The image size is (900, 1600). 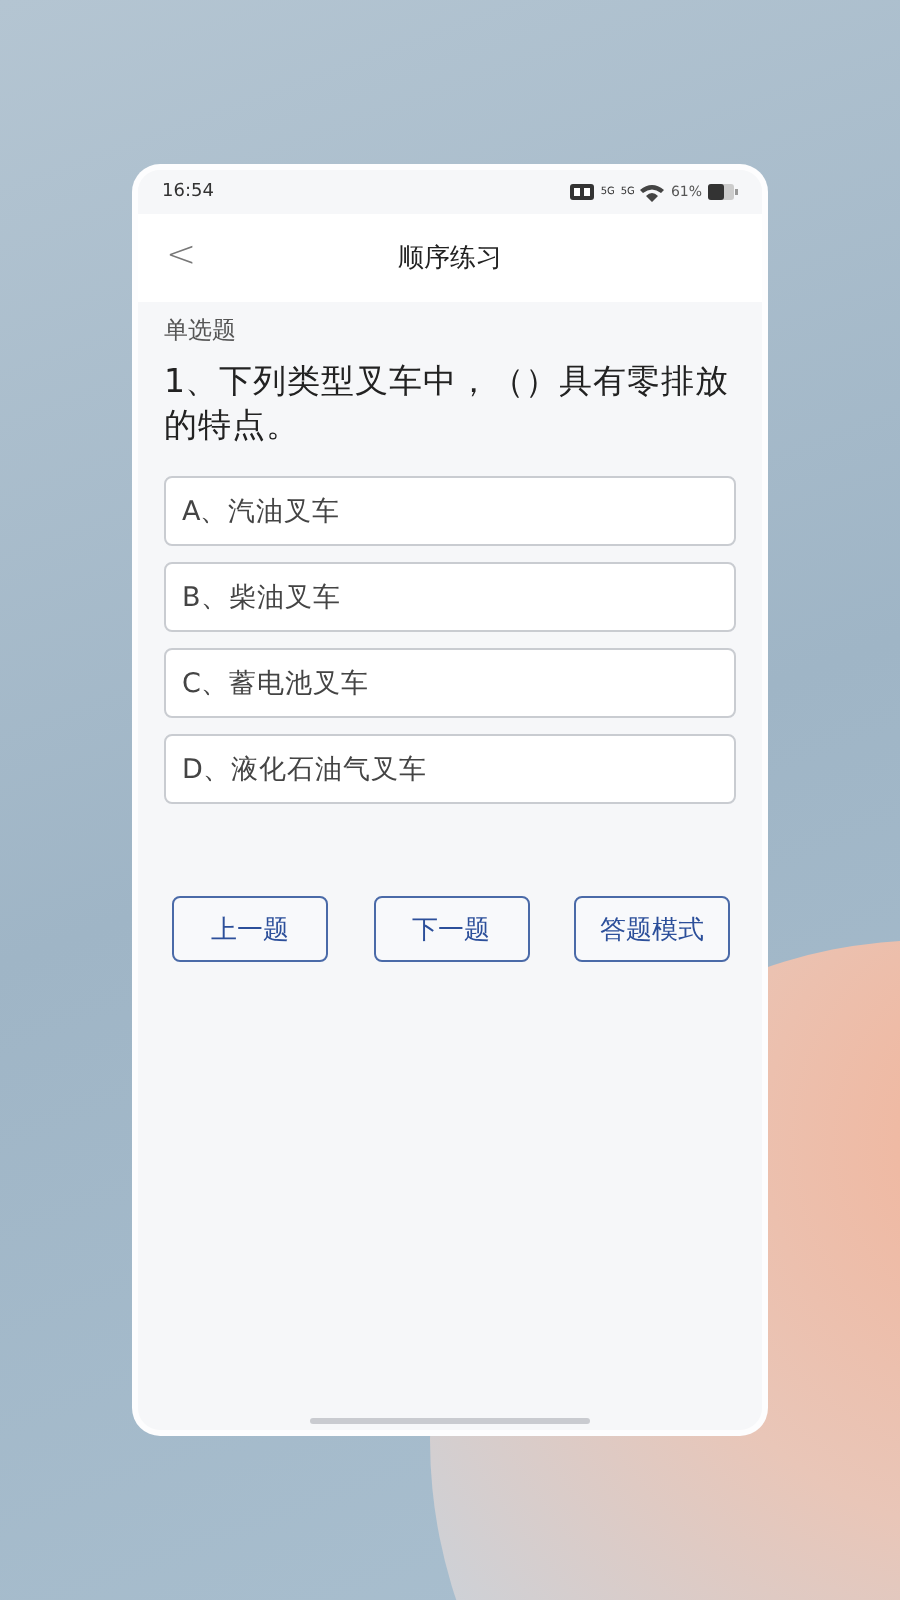 What do you see at coordinates (450, 683) in the screenshot?
I see `answer-option: C、蓄电池叉车` at bounding box center [450, 683].